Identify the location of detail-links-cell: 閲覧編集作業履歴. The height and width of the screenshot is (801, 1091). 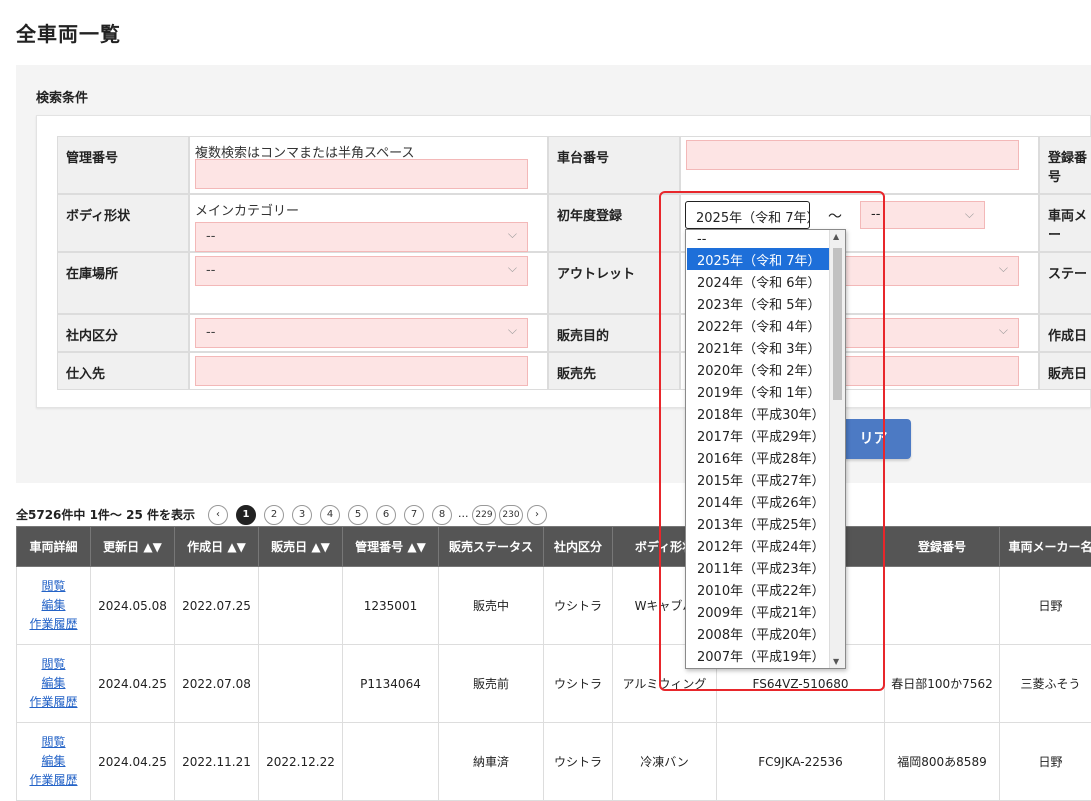
(54, 762).